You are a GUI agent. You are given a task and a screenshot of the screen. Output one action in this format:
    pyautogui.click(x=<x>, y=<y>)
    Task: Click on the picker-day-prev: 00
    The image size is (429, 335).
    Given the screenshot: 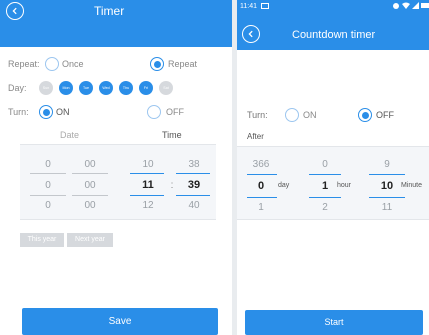 What is the action you would take?
    pyautogui.click(x=90, y=164)
    